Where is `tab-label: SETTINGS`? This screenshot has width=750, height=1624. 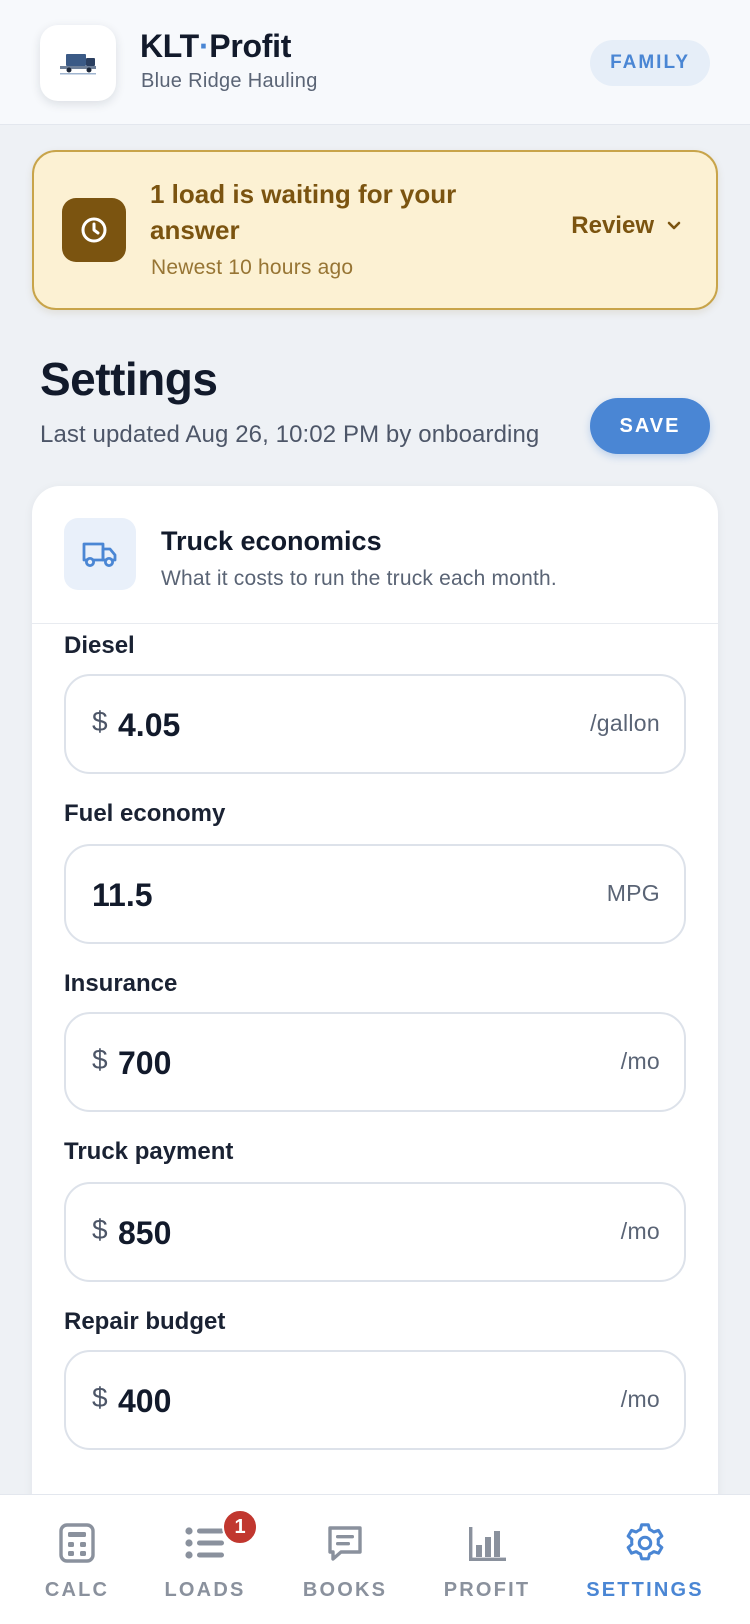 tab-label: SETTINGS is located at coordinates (645, 1590).